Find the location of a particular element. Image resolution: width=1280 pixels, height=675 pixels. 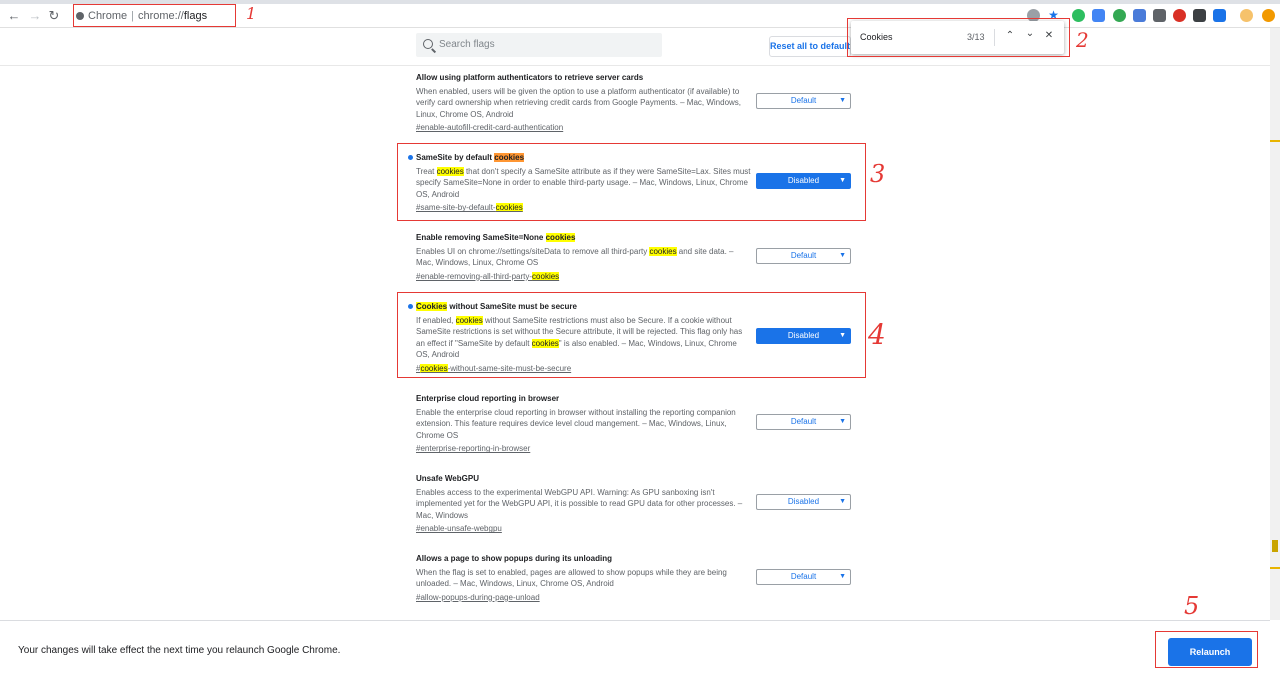

browser-toolbar: ← → ↻ Chrome | chrome://flags ★ is located at coordinates (640, 16).